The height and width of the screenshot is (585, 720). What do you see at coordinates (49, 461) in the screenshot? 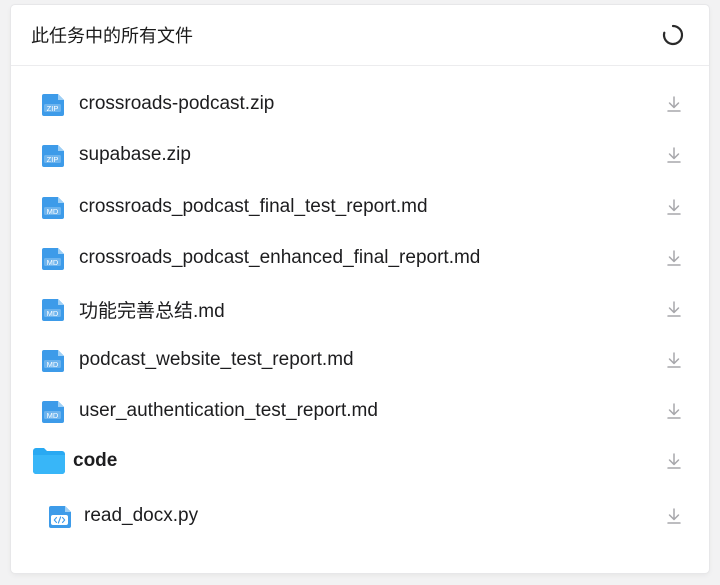
I see `folder-icon` at bounding box center [49, 461].